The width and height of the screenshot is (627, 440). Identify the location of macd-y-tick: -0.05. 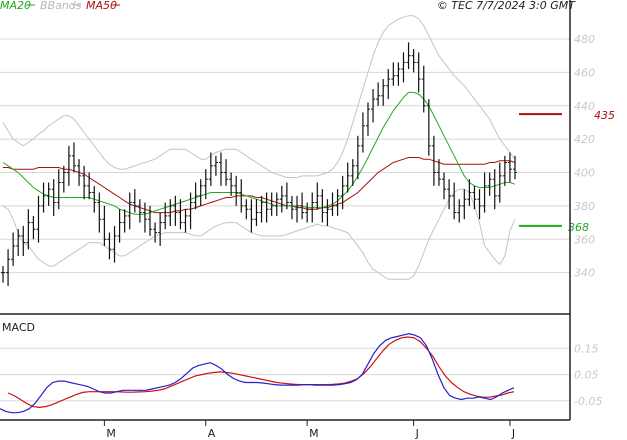
(588, 401).